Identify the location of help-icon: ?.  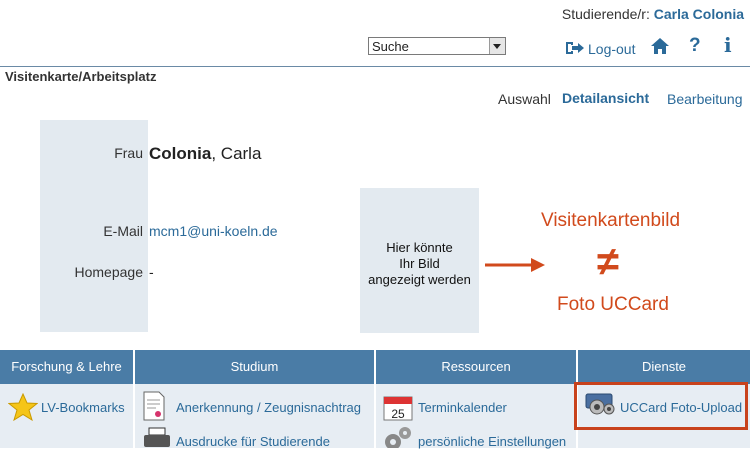
(695, 46).